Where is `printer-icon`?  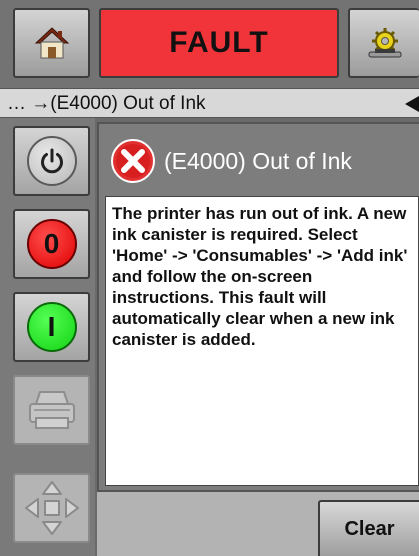
printer-icon is located at coordinates (51, 410).